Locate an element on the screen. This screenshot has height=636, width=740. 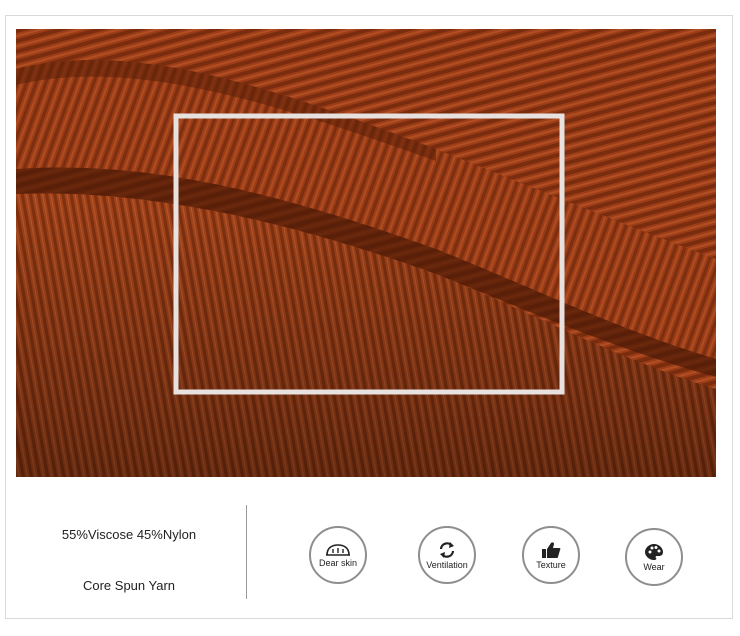
wear-palette-icon is located at coordinates (654, 551).